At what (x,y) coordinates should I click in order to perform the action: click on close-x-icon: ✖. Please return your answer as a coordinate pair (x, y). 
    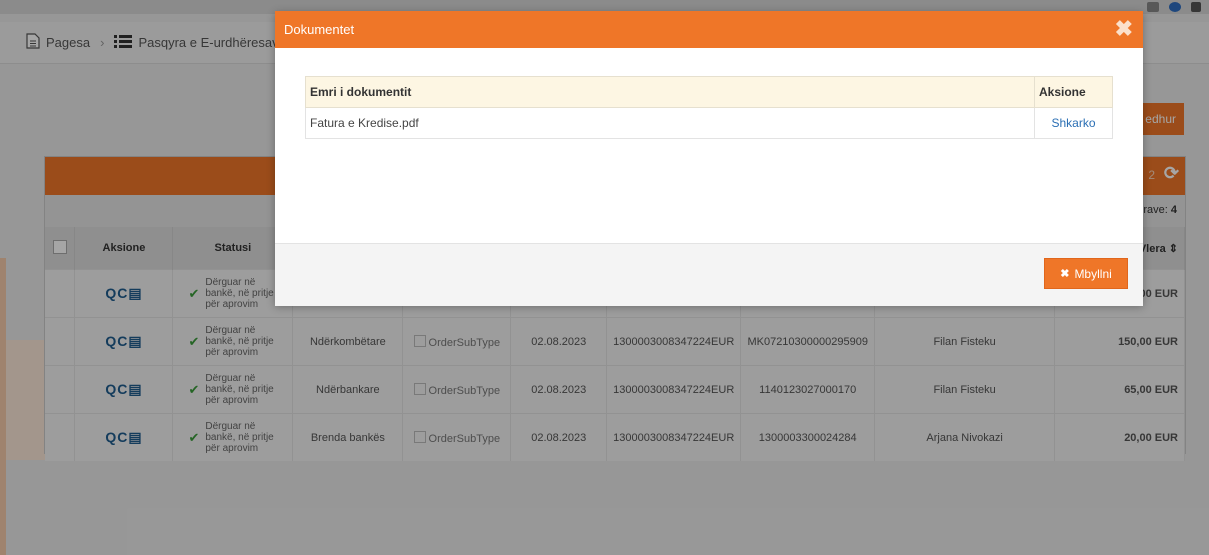
    Looking at the image, I should click on (1065, 274).